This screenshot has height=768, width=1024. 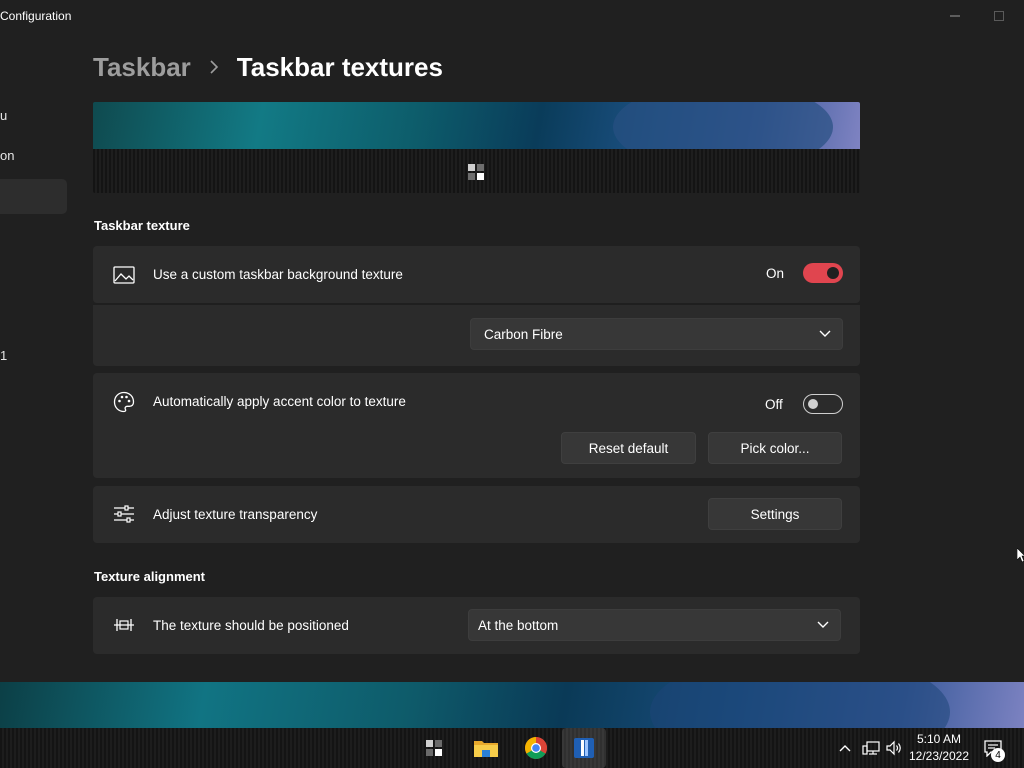 I want to click on breadcrumb: Taskbar Taskbar textures, so click(x=268, y=67).